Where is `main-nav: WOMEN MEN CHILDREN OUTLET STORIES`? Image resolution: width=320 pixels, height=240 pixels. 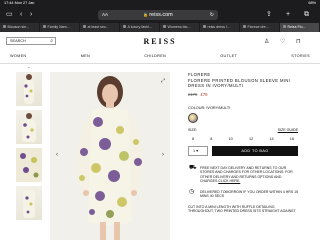 main-nav: WOMEN MEN CHILDREN OUTLET STORIES is located at coordinates (160, 58).